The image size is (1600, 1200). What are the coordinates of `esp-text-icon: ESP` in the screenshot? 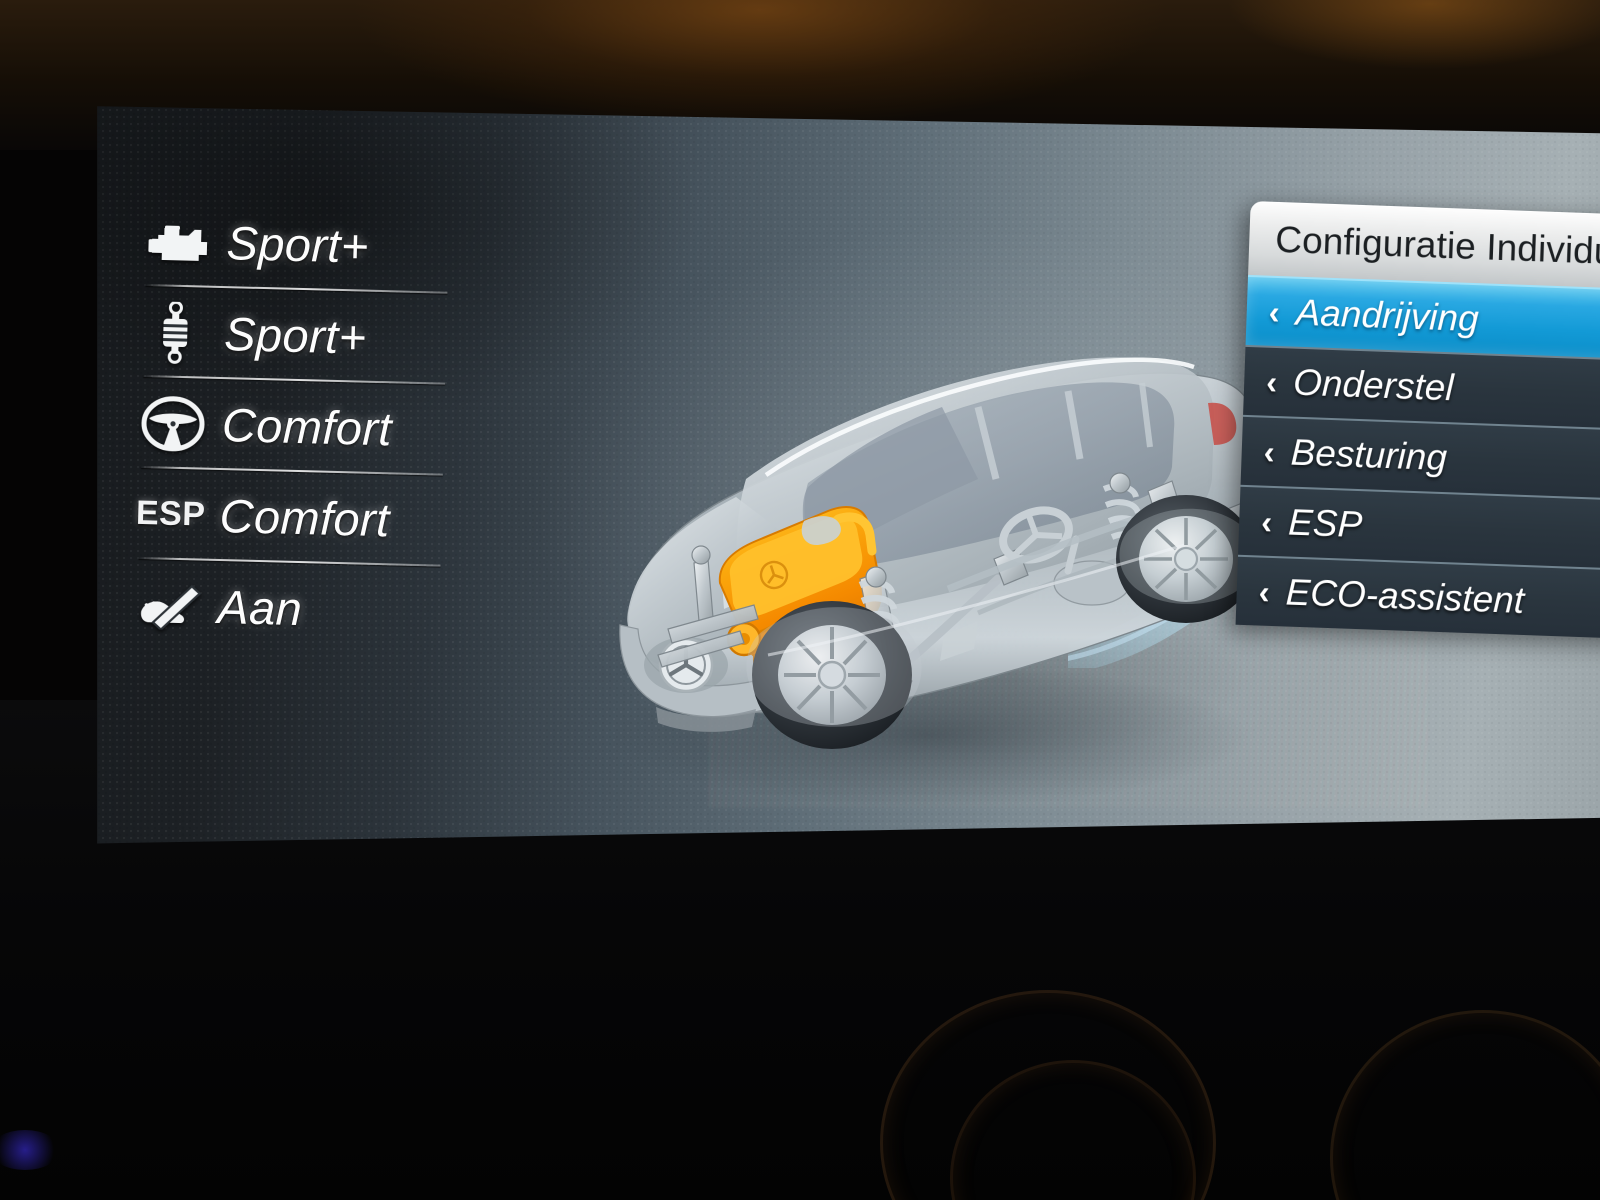 It's located at (170, 513).